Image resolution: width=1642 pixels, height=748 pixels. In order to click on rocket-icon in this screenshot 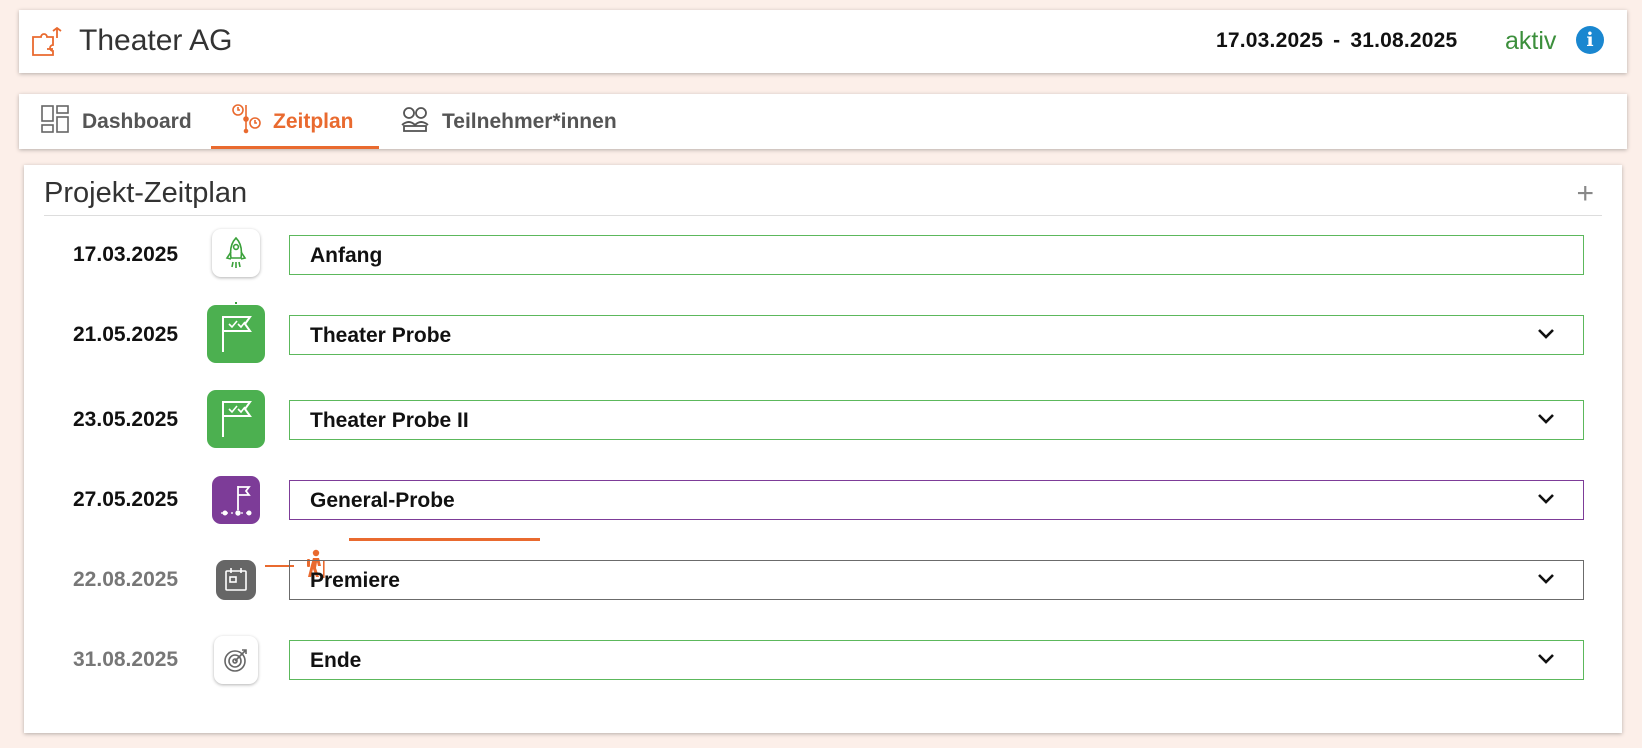, I will do `click(236, 253)`.